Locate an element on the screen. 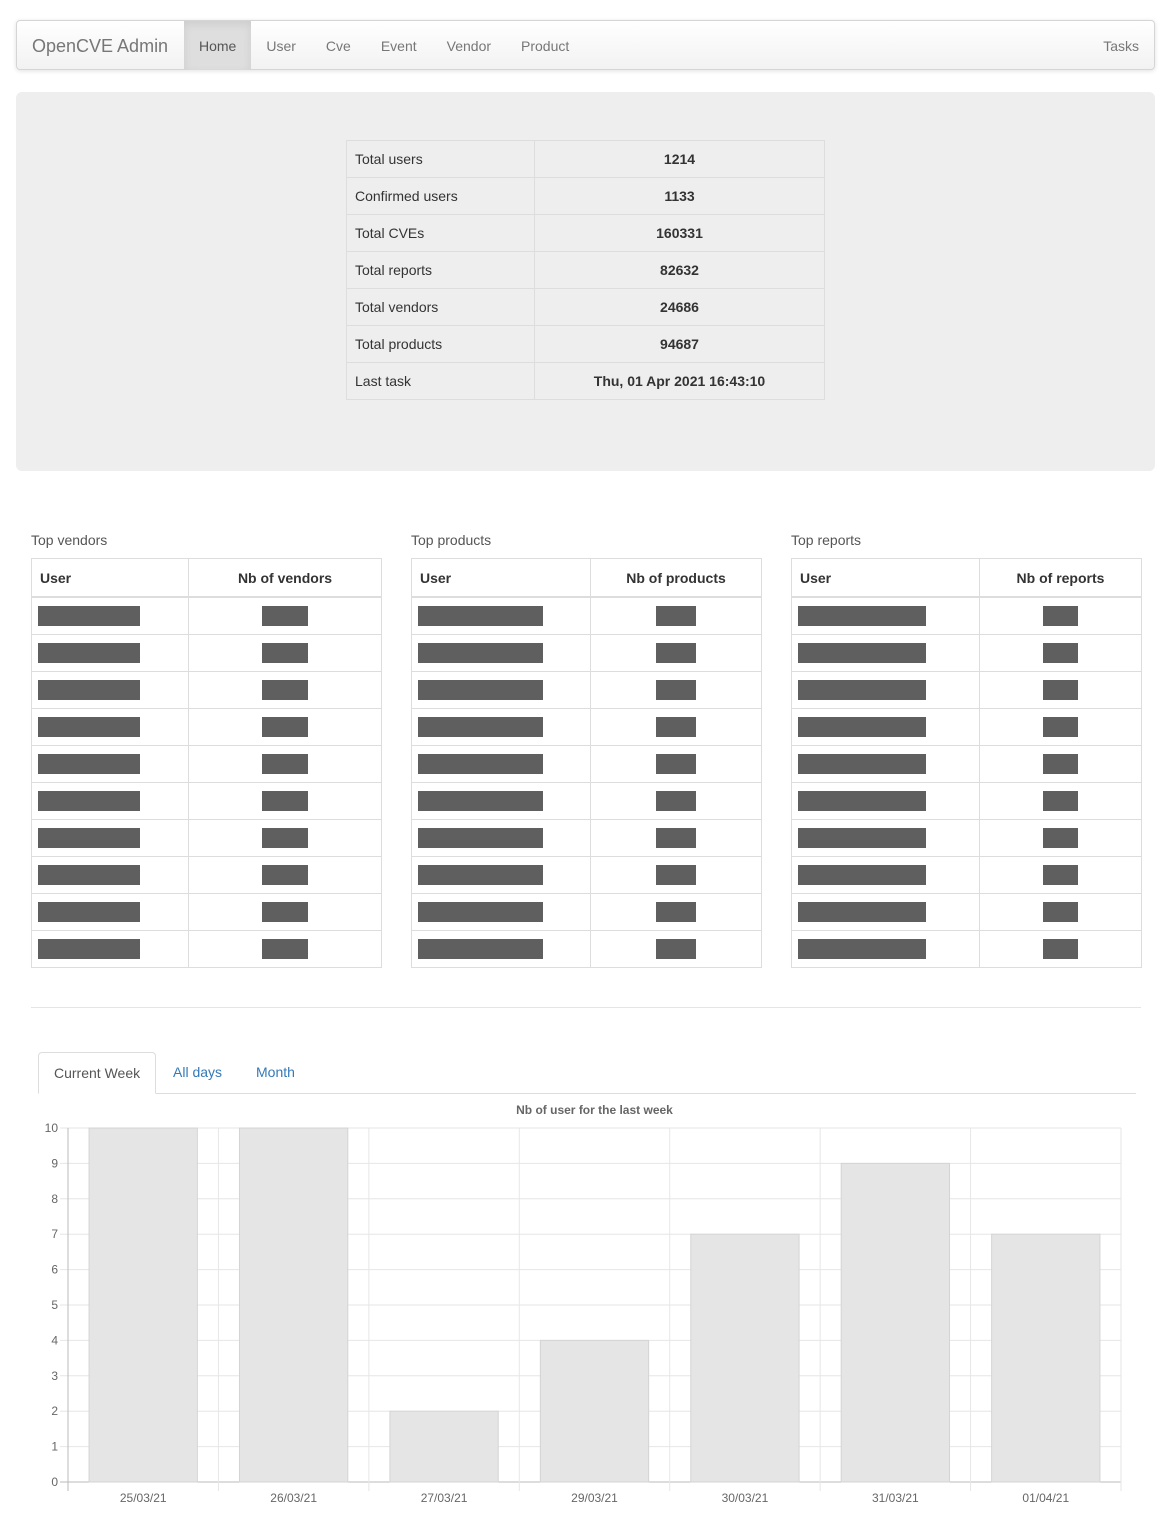 Image resolution: width=1175 pixels, height=1534 pixels. y-tick-label: 10 is located at coordinates (52, 1128).